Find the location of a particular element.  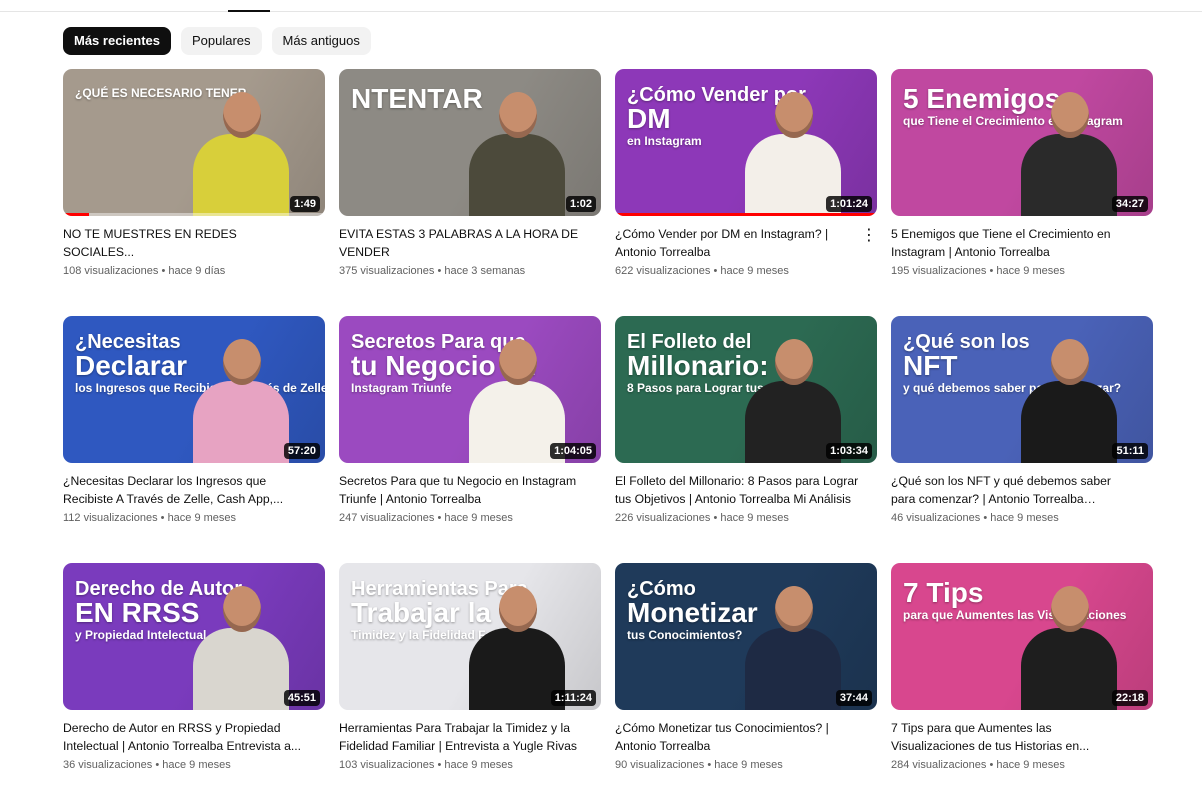

video-meta: 46 visualizaciones • hace 9 meses is located at coordinates (1022, 518).